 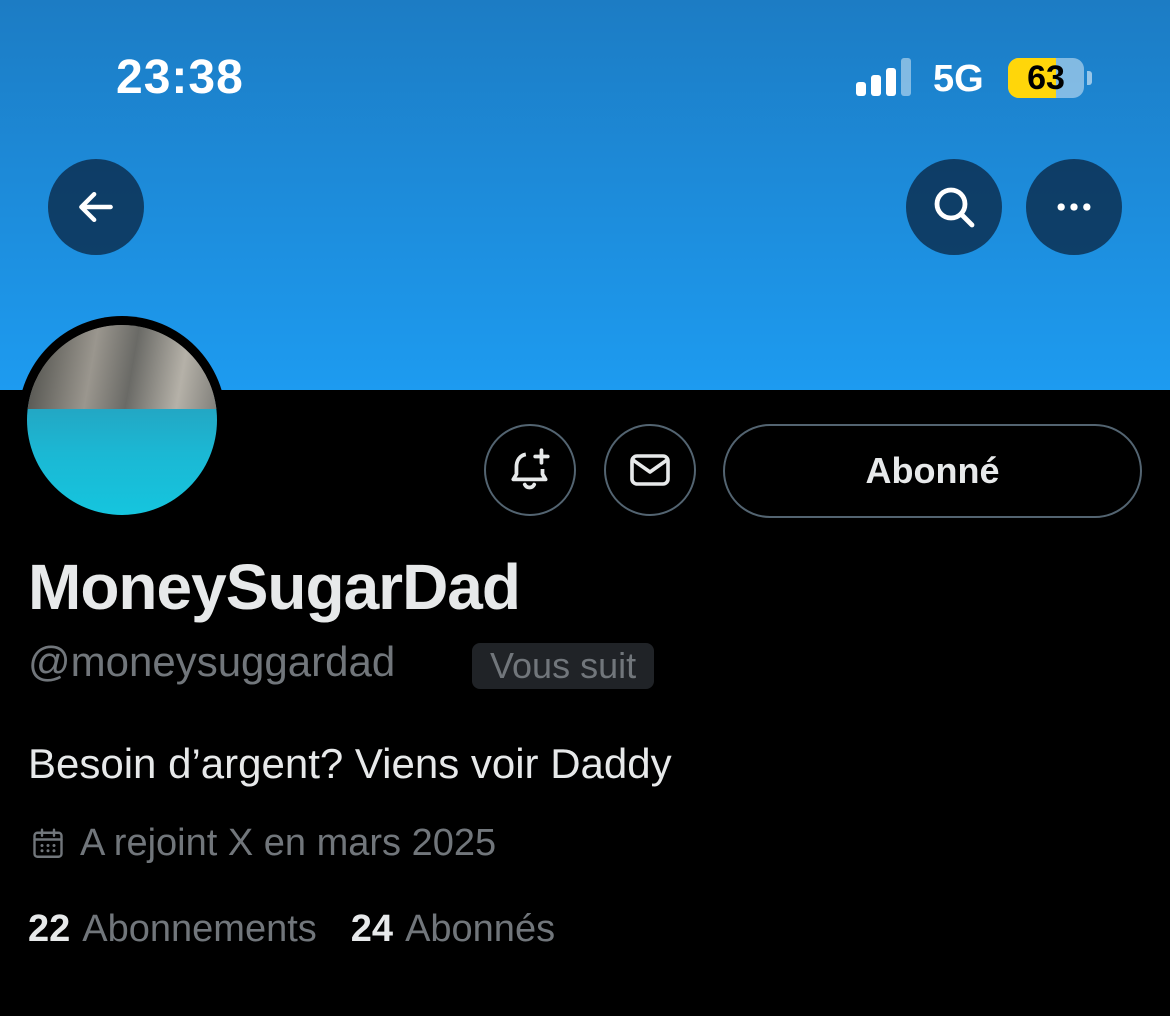 What do you see at coordinates (274, 587) in the screenshot?
I see `display-name: MoneySugarDad` at bounding box center [274, 587].